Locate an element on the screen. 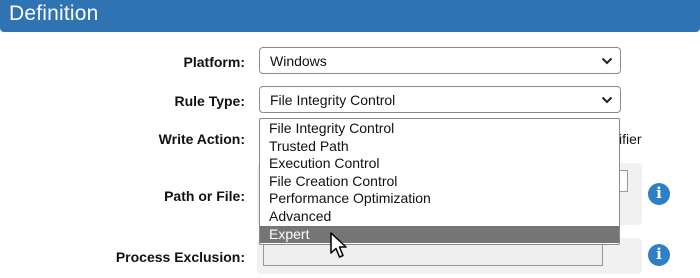  option-performance-optimization: Performance Optimization is located at coordinates (439, 199).